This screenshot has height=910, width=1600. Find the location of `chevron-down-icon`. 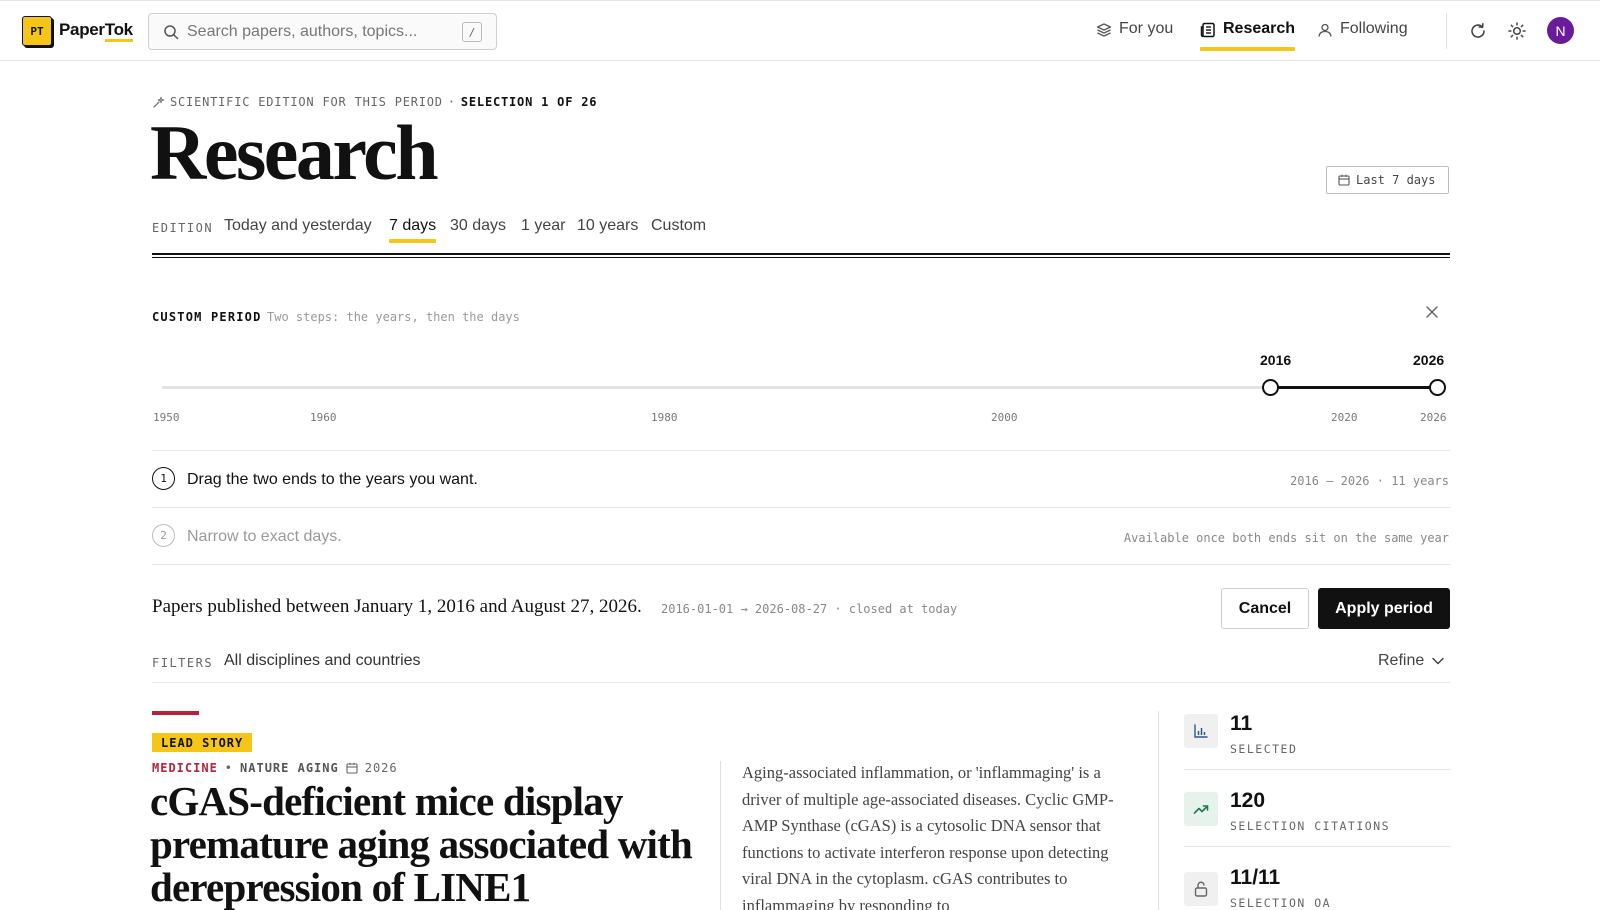

chevron-down-icon is located at coordinates (1438, 661).